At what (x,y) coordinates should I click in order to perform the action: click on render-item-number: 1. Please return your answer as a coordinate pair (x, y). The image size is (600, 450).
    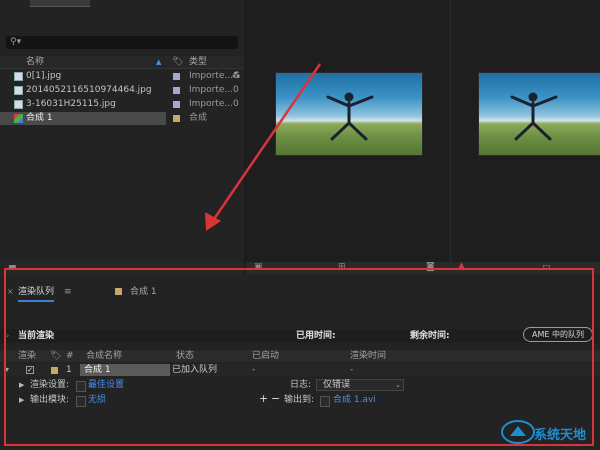
    Looking at the image, I should click on (69, 370).